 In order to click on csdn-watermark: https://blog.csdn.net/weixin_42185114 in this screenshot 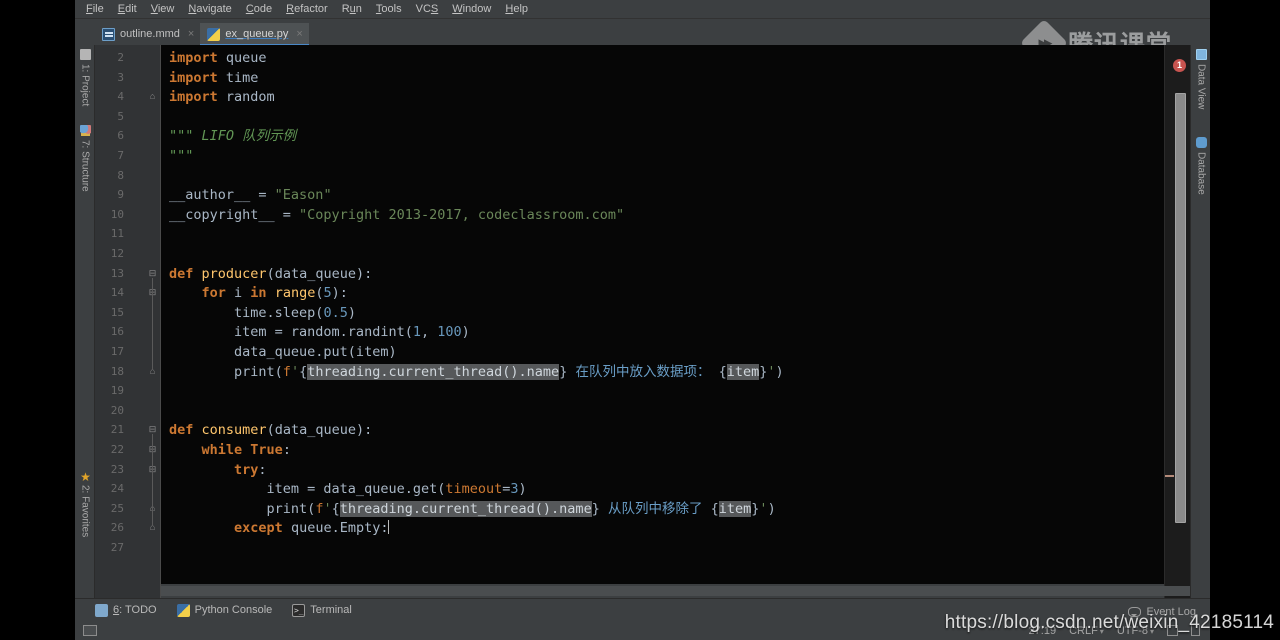, I will do `click(1109, 622)`.